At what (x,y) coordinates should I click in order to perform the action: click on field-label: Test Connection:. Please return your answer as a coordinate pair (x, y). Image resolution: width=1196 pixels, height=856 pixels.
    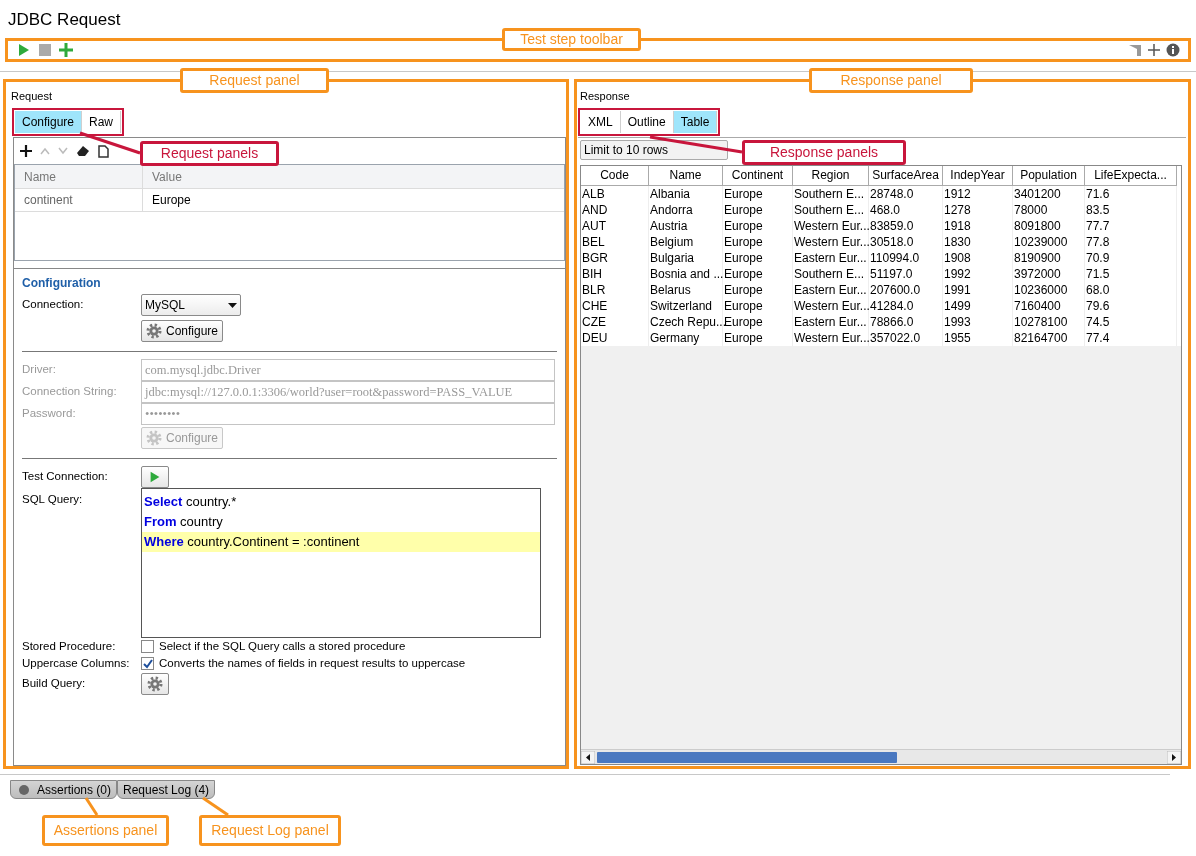
    Looking at the image, I should click on (65, 477).